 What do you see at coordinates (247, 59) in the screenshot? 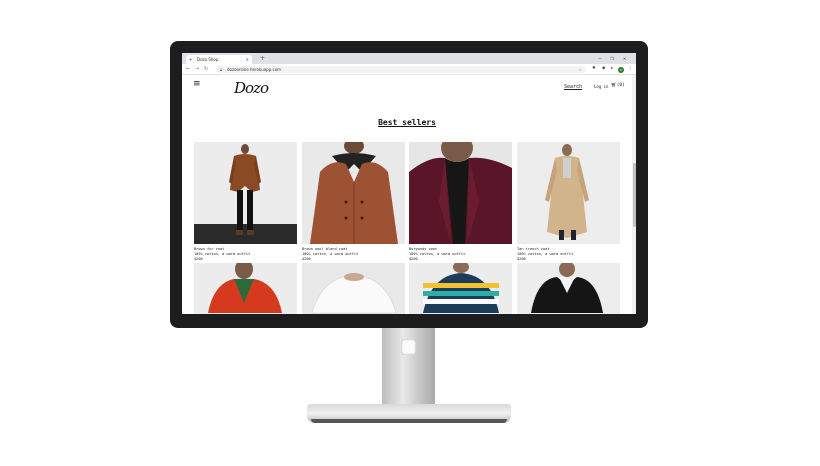
I see `close-tab-icon: ✕` at bounding box center [247, 59].